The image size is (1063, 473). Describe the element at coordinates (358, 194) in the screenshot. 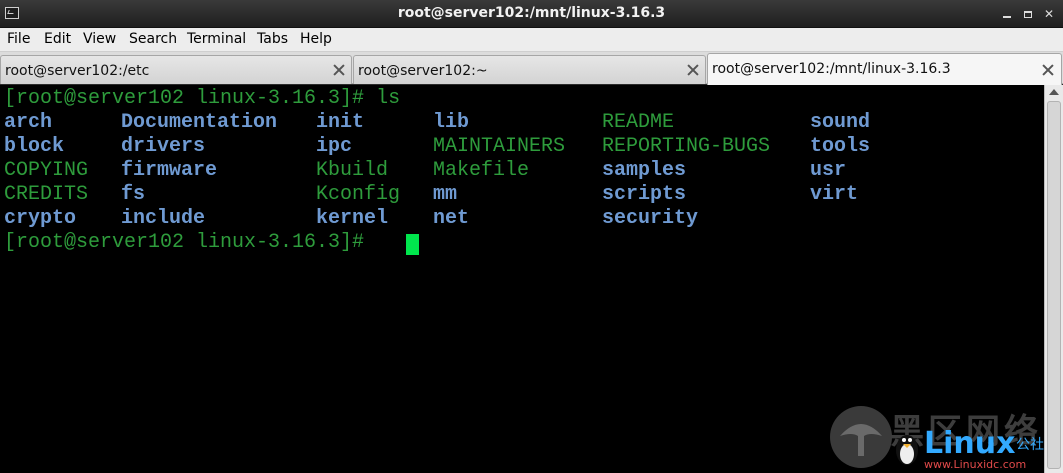

I see `ls-entry: Kconfig` at that location.